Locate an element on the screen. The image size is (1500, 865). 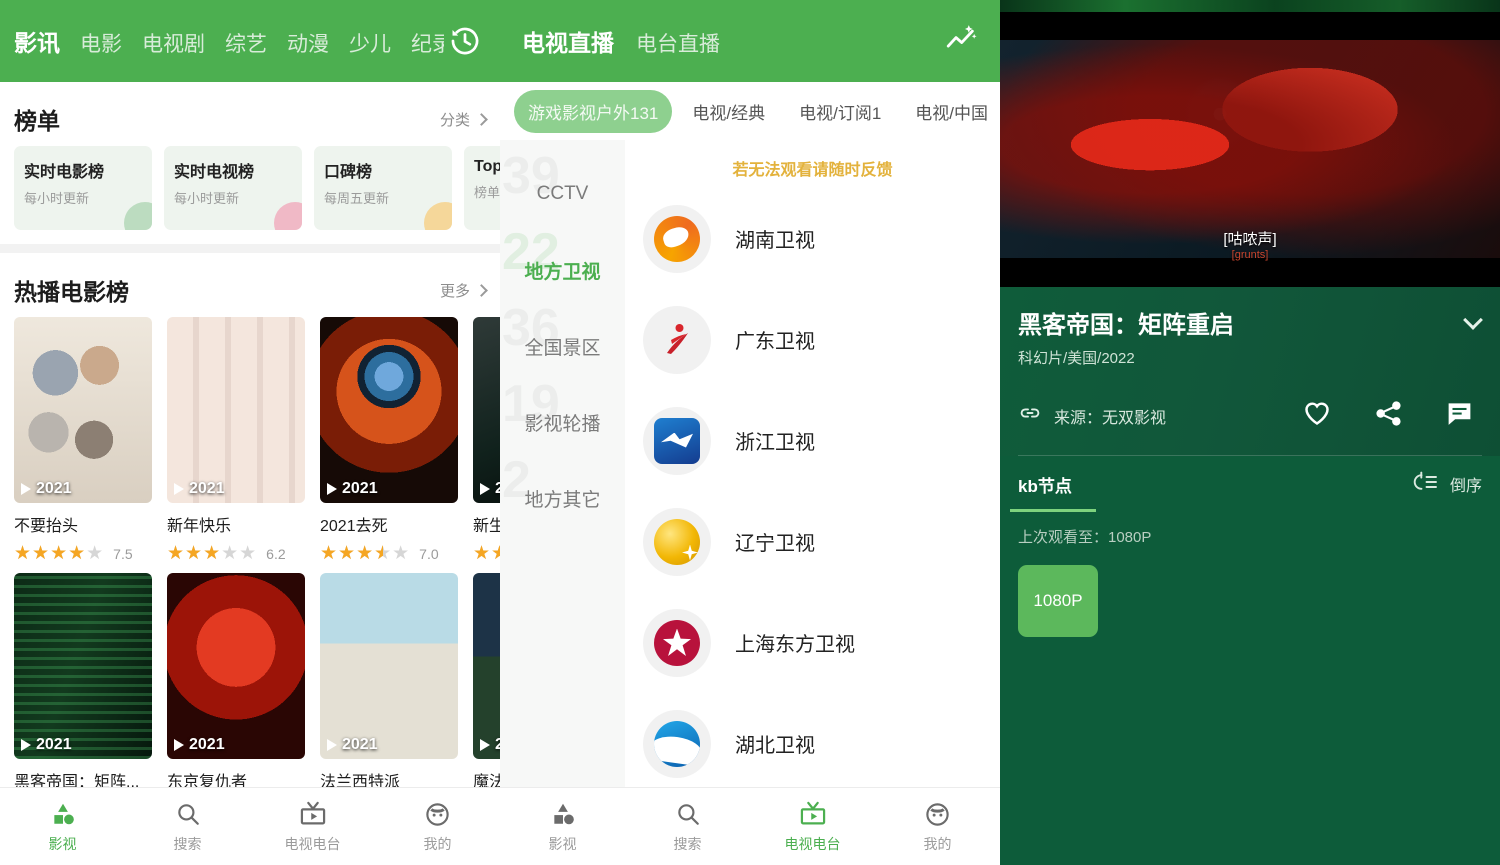
source-node-tabs: kb节点 倒序 is located at coordinates (1250, 484).